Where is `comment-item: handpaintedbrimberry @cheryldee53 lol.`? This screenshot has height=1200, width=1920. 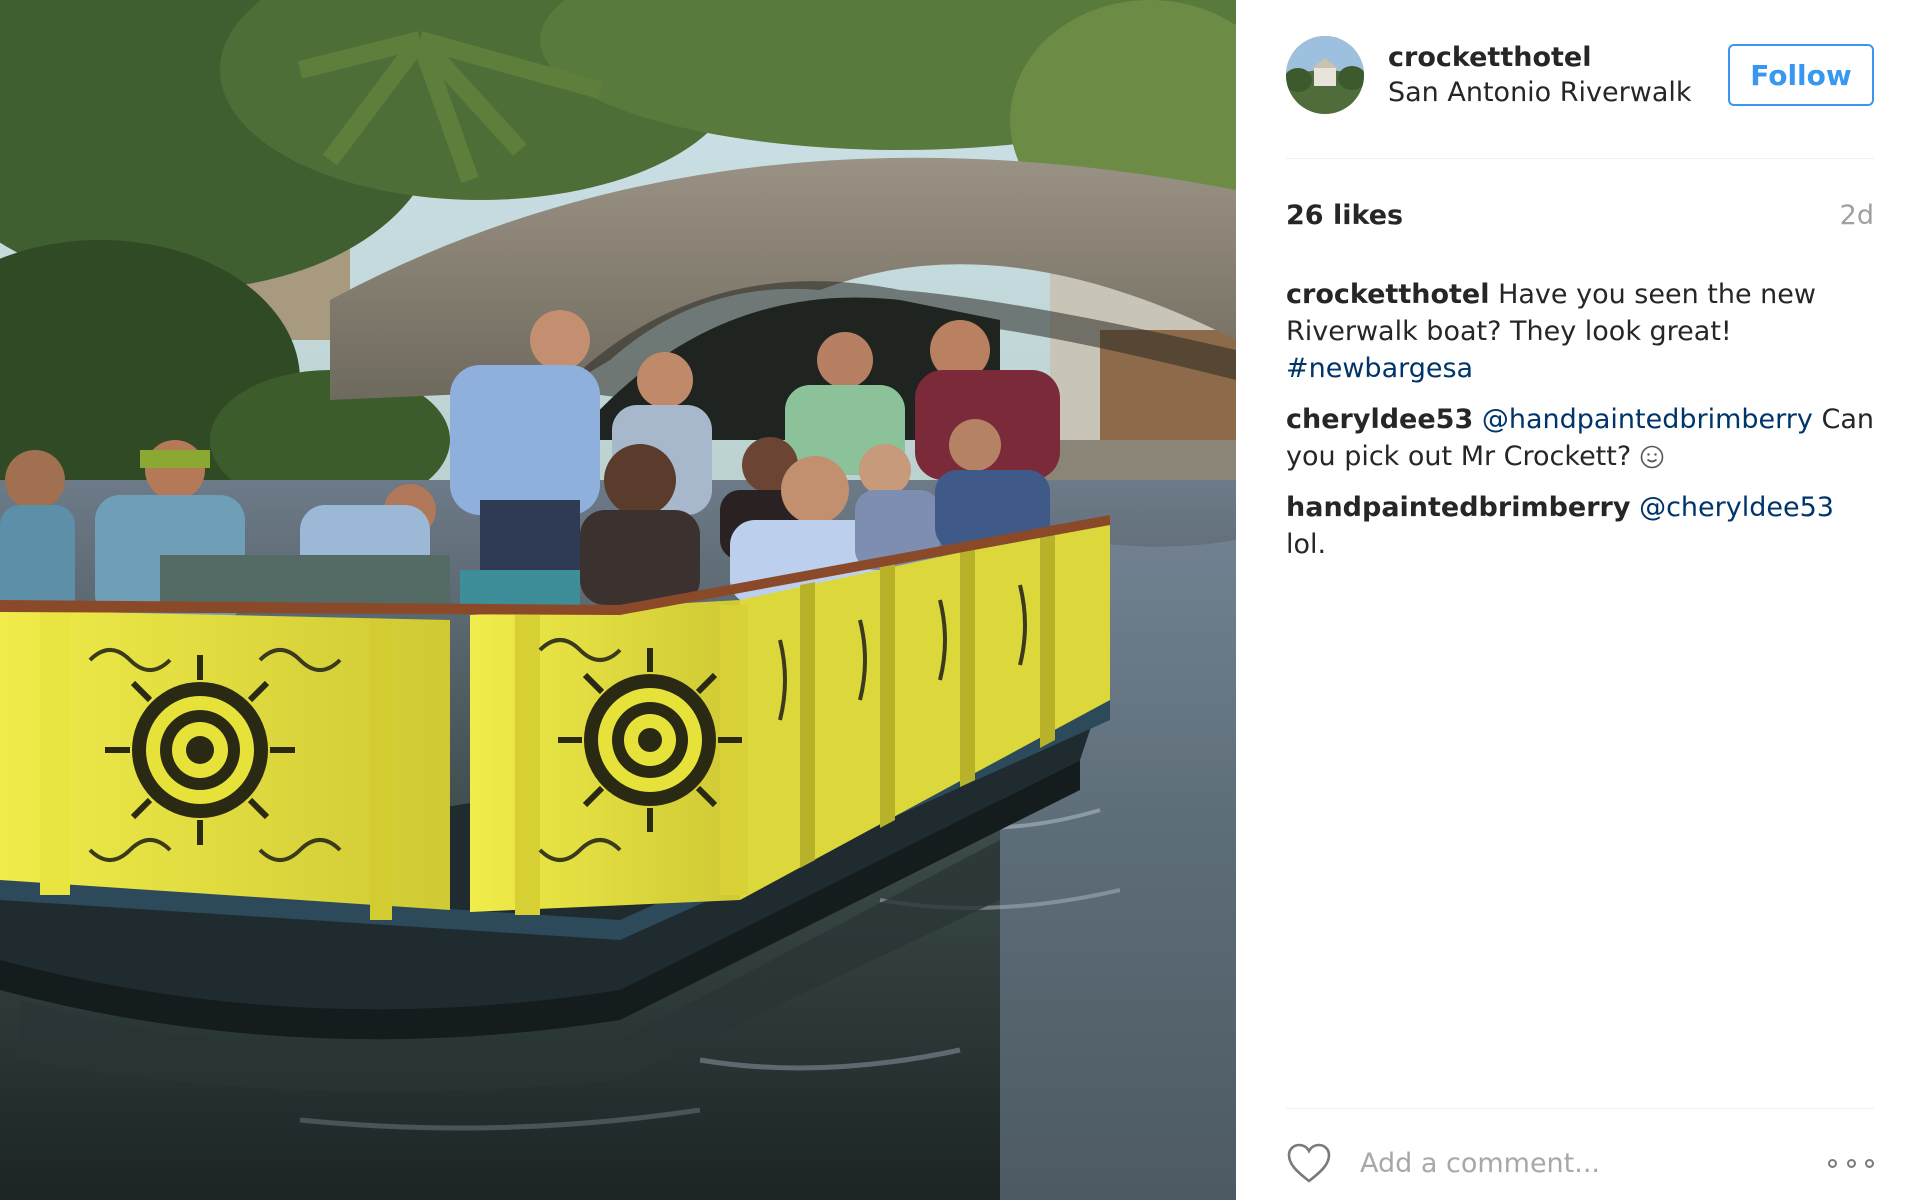 comment-item: handpaintedbrimberry @cheryldee53 lol. is located at coordinates (1580, 526).